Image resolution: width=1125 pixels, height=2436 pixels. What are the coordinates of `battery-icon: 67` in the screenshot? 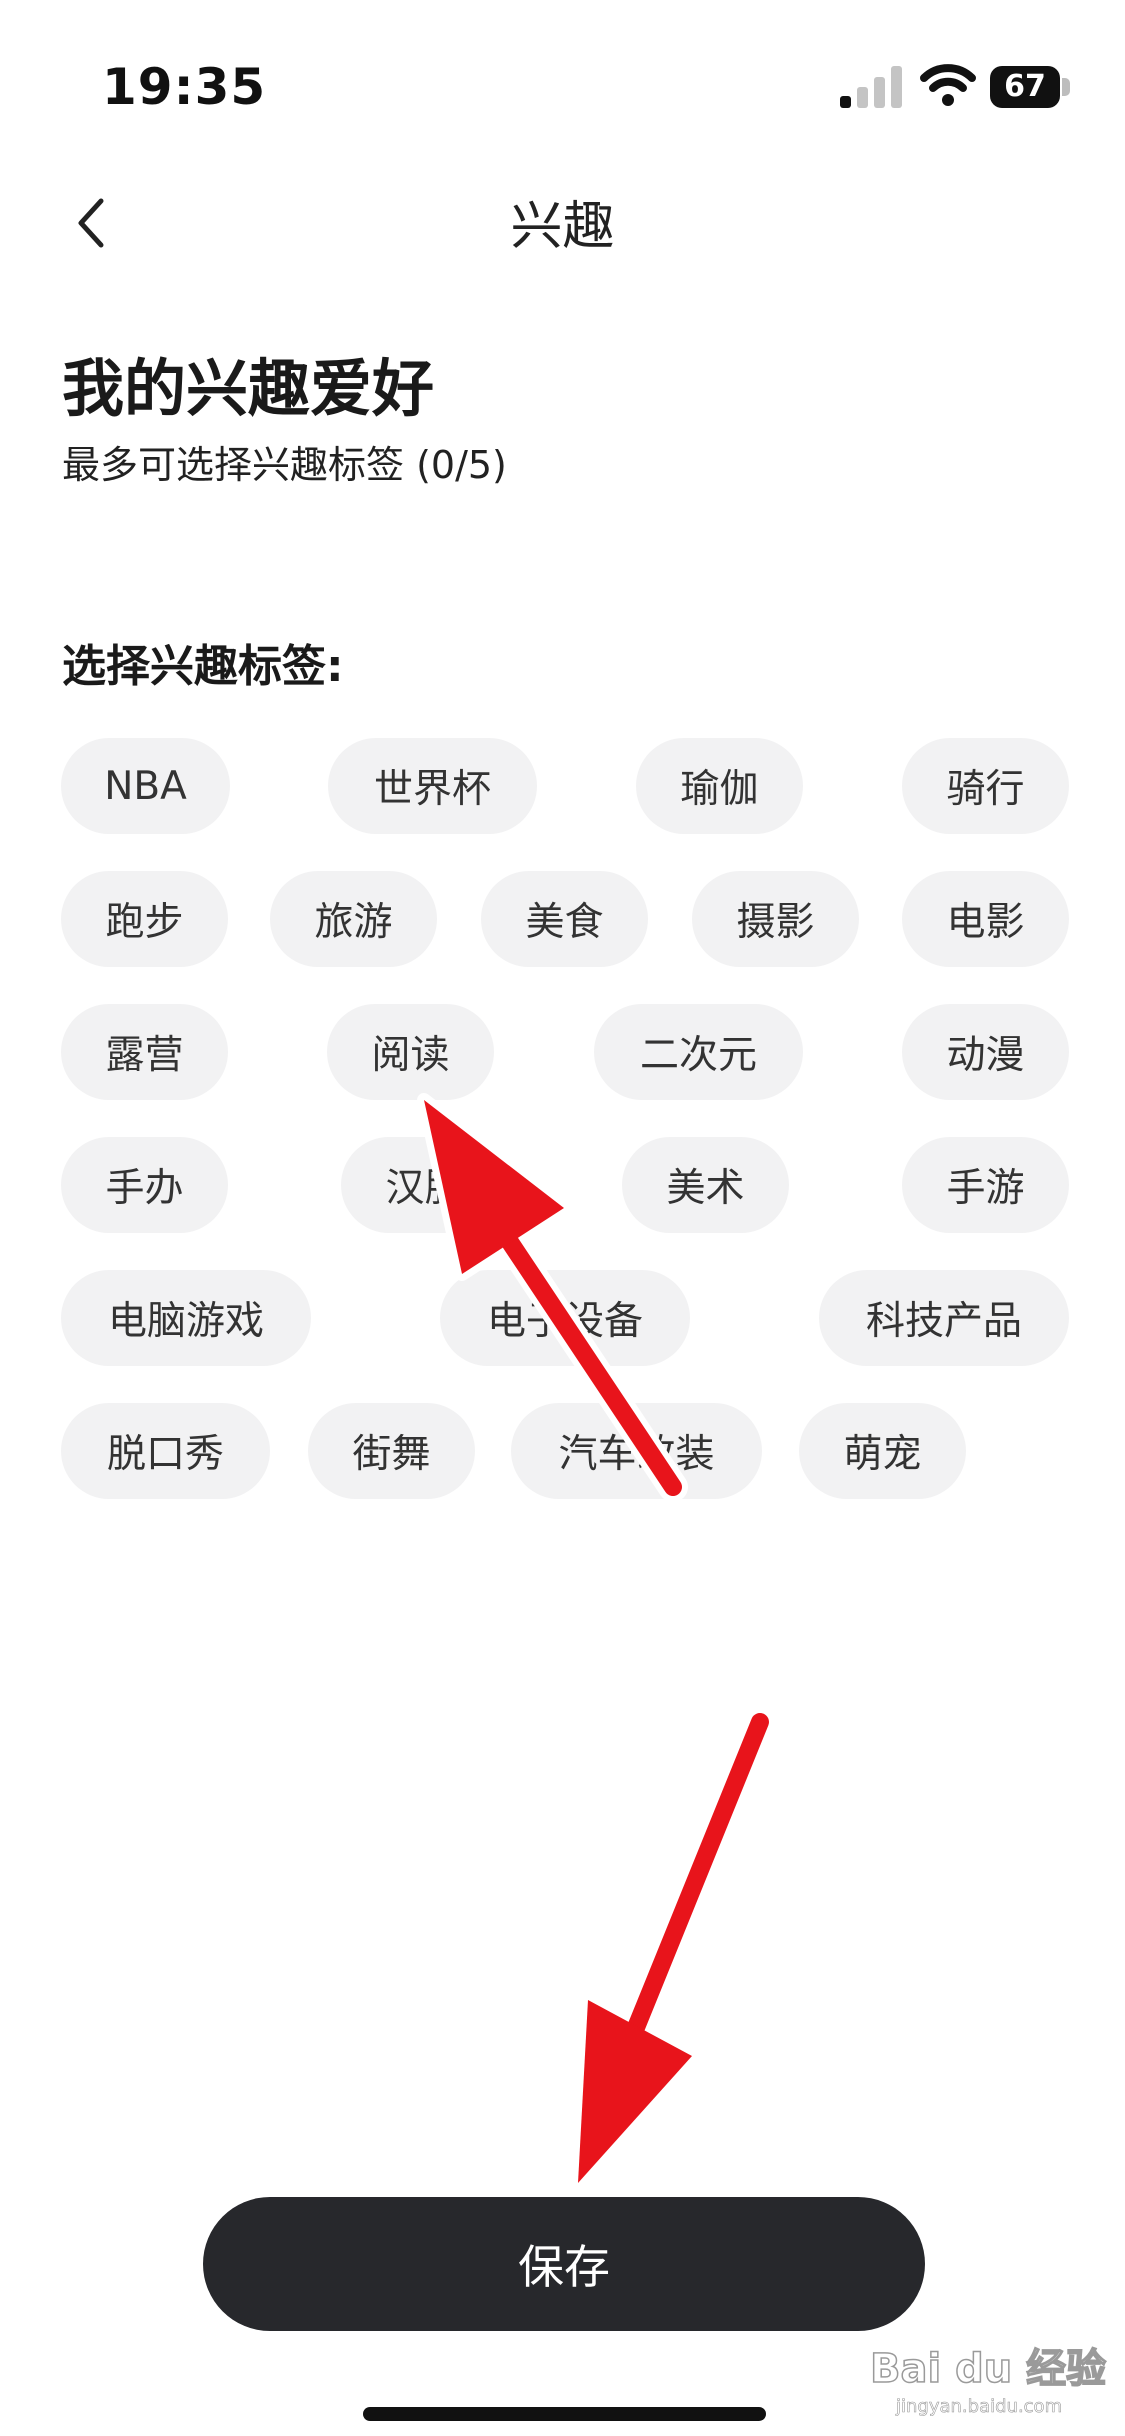 It's located at (1031, 88).